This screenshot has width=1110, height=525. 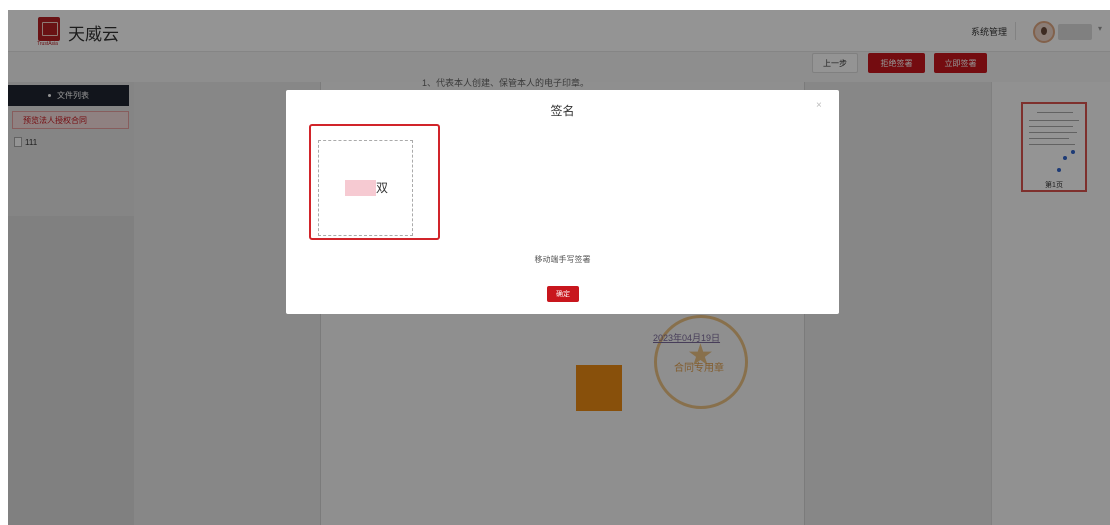 What do you see at coordinates (360, 188) in the screenshot?
I see `signature-redacted` at bounding box center [360, 188].